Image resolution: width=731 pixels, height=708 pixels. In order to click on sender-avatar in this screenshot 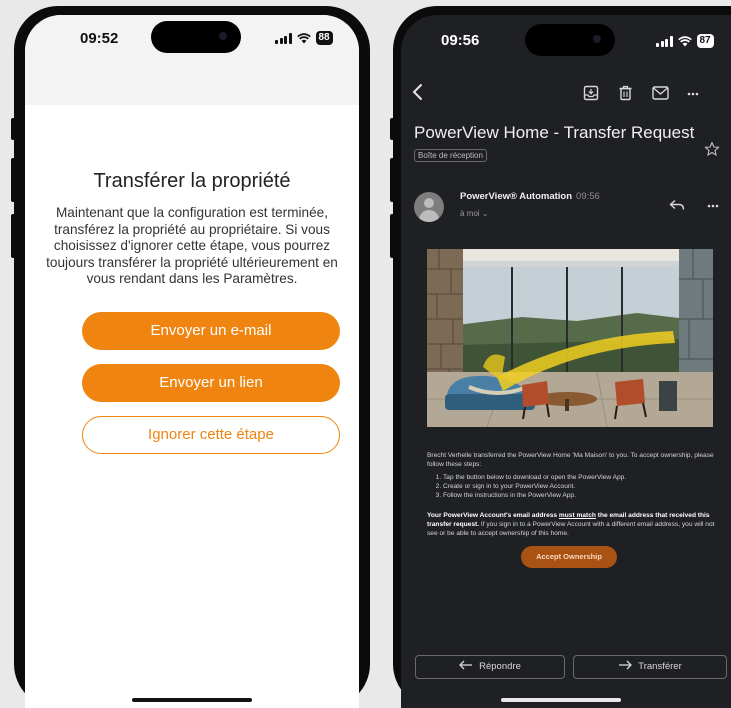, I will do `click(429, 207)`.